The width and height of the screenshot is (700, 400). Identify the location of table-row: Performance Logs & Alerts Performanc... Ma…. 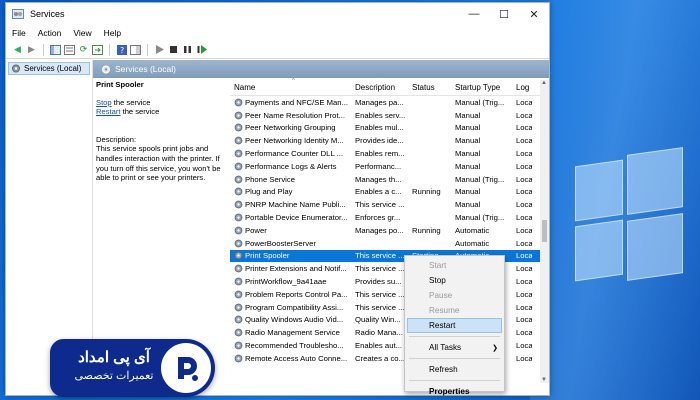
(389, 166).